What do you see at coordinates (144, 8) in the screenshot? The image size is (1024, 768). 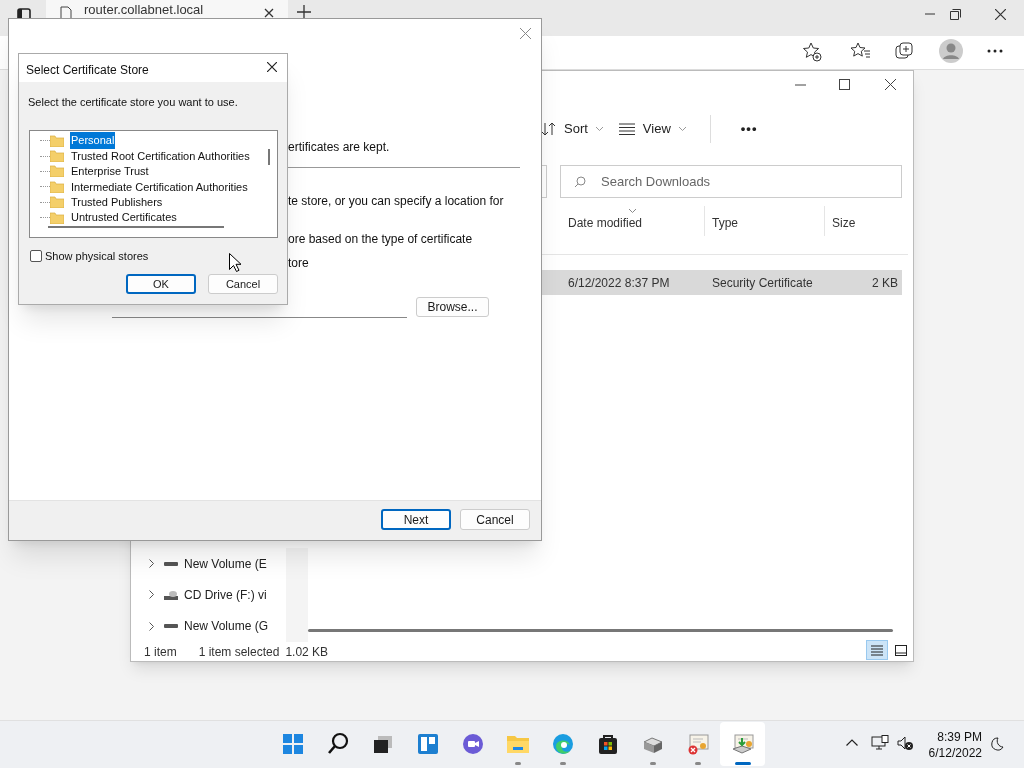 I see `tab-title: router.collabnet.local` at bounding box center [144, 8].